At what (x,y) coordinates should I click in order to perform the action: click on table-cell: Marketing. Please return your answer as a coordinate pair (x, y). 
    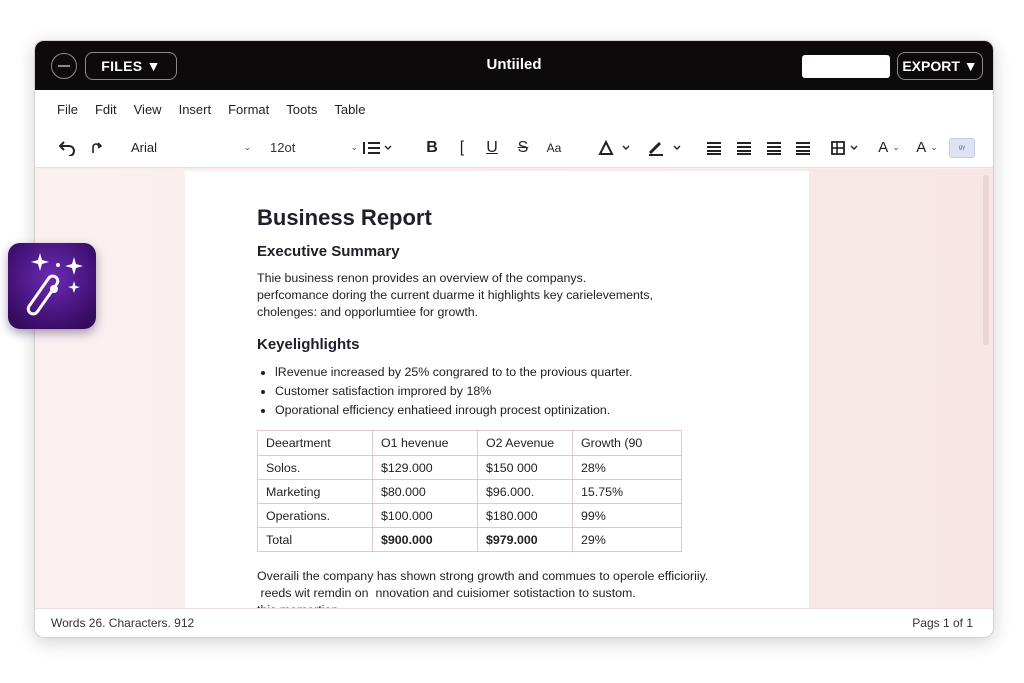
    Looking at the image, I should click on (315, 491).